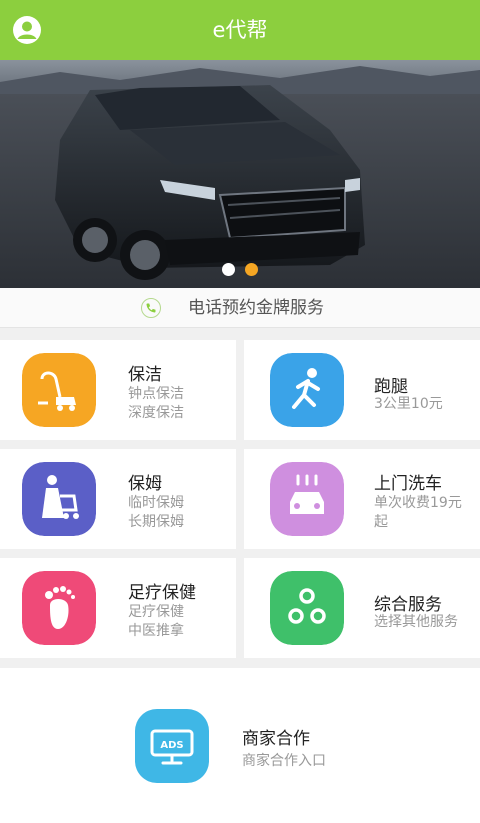 The width and height of the screenshot is (480, 823). What do you see at coordinates (145, 484) in the screenshot?
I see `service-title: 保姆` at bounding box center [145, 484].